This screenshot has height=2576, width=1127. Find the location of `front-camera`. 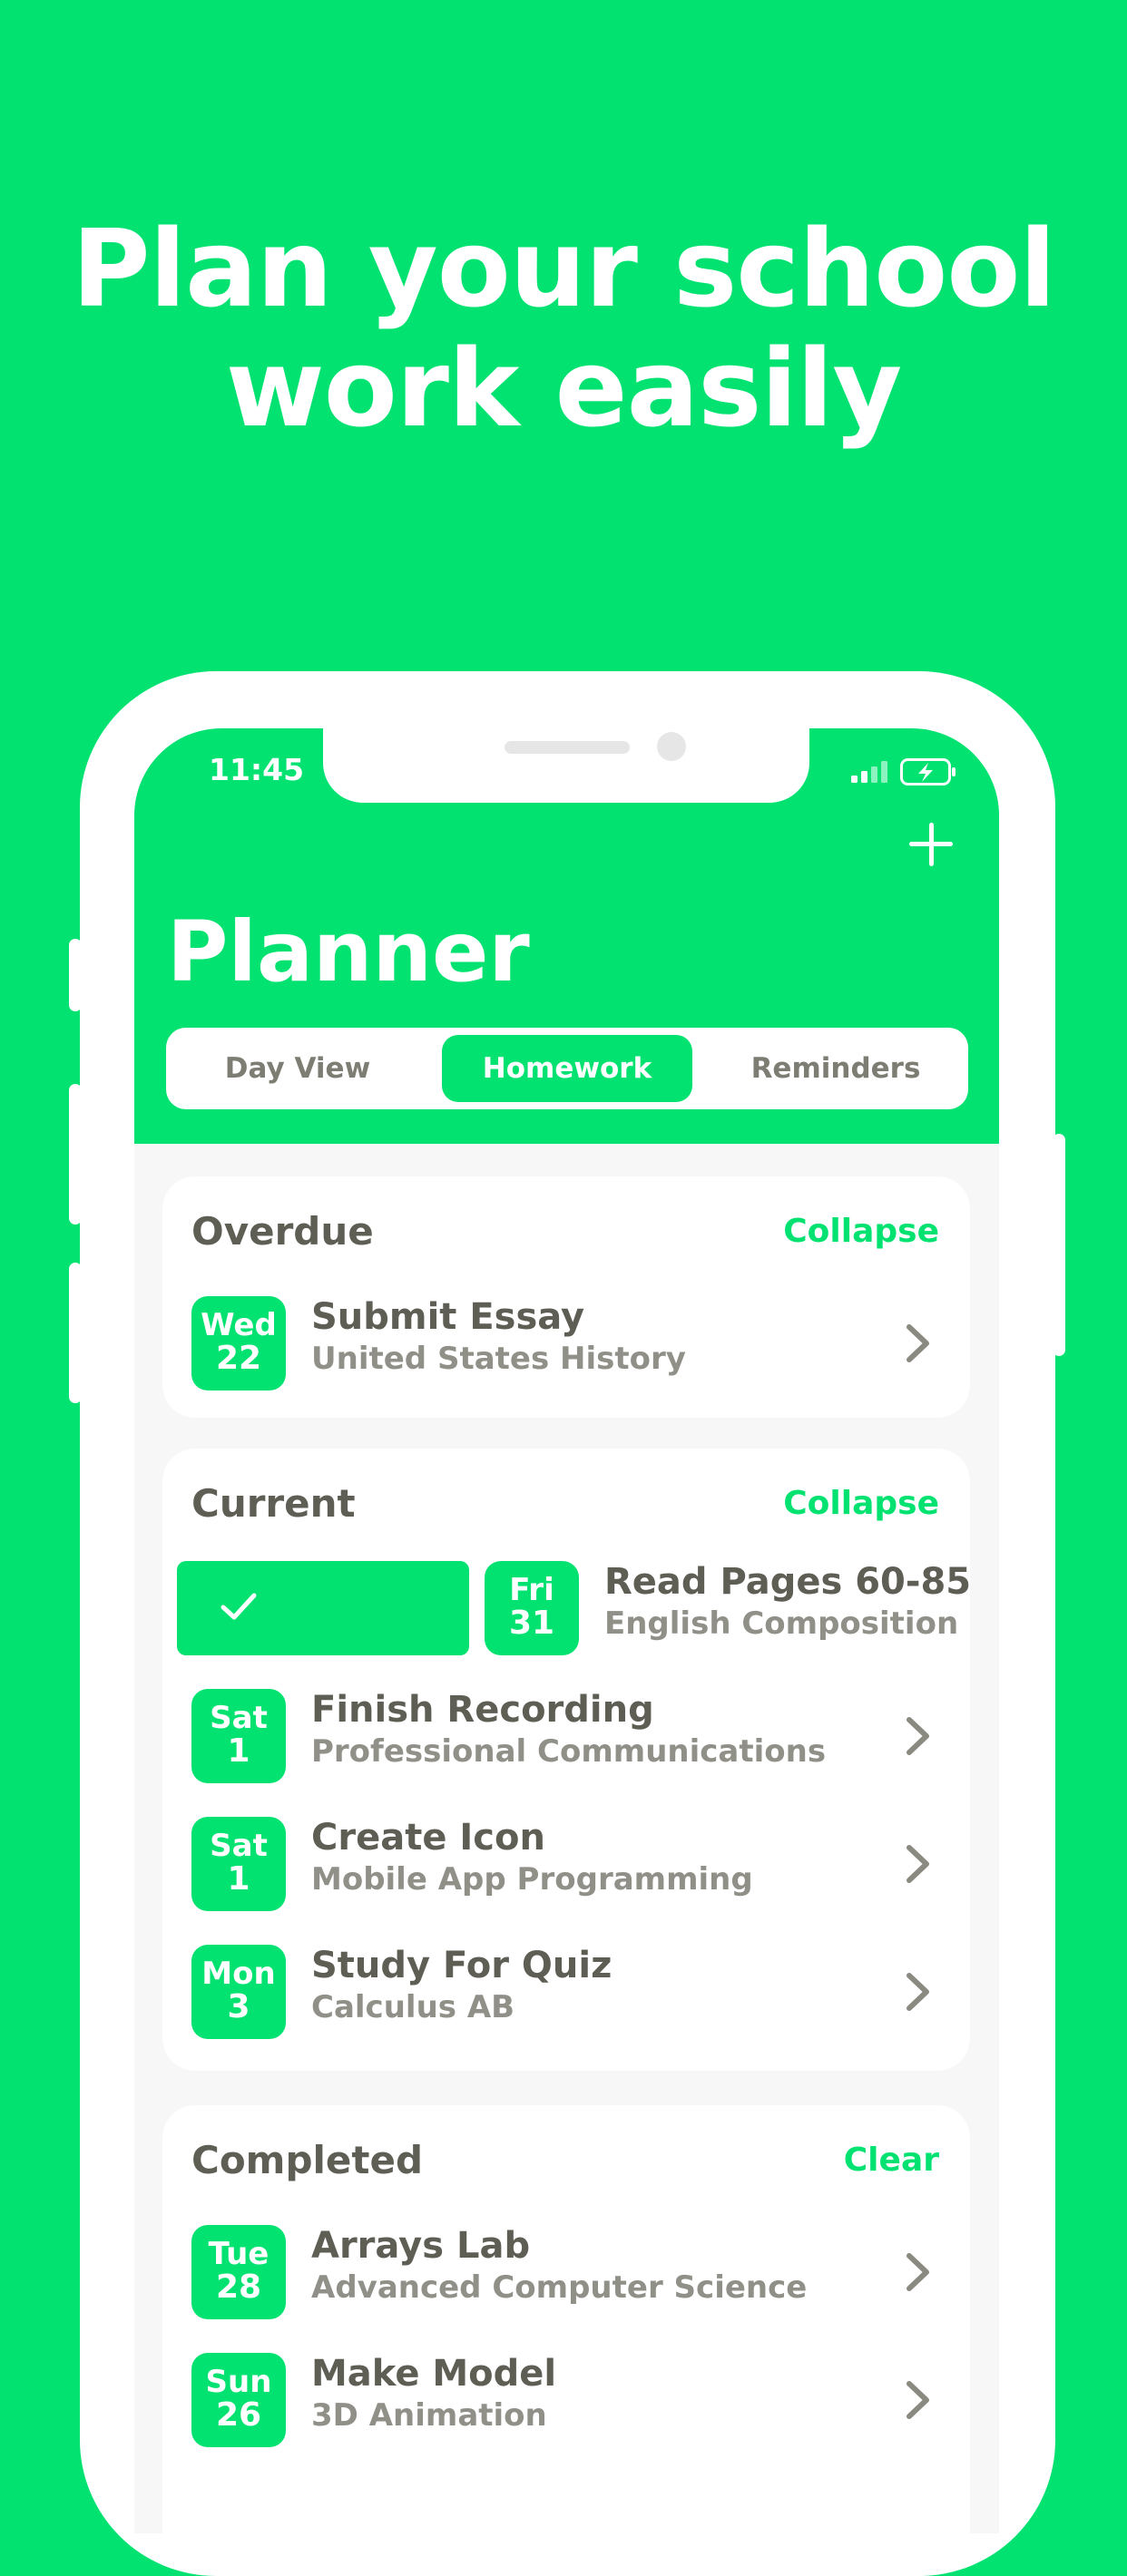

front-camera is located at coordinates (671, 746).